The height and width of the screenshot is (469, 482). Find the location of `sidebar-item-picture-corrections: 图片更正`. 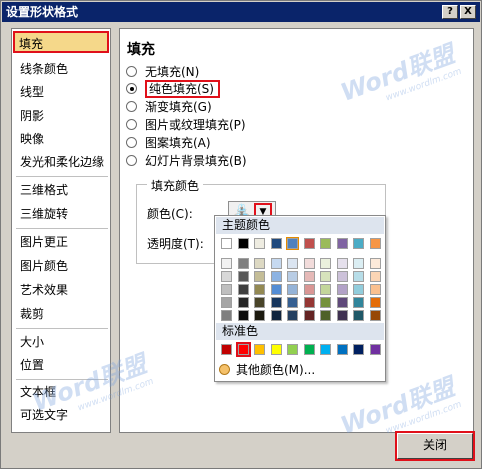

sidebar-item-picture-corrections: 图片更正 is located at coordinates (62, 242).